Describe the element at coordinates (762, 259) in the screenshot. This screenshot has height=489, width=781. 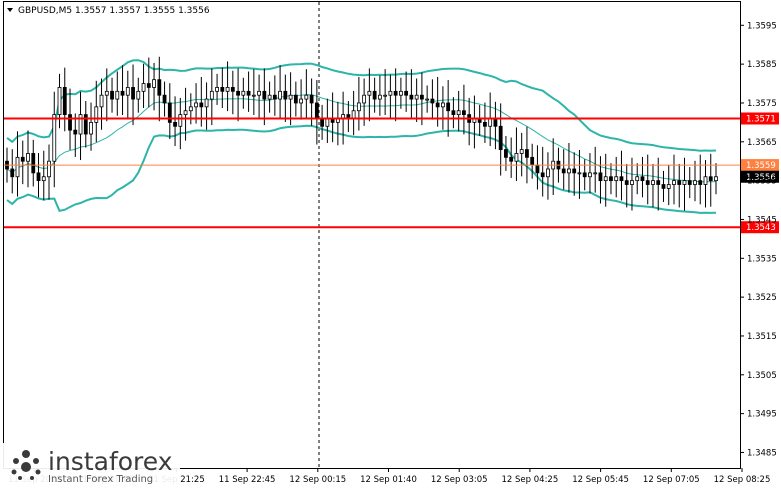
I see `y-tick-label: 1.3535` at that location.